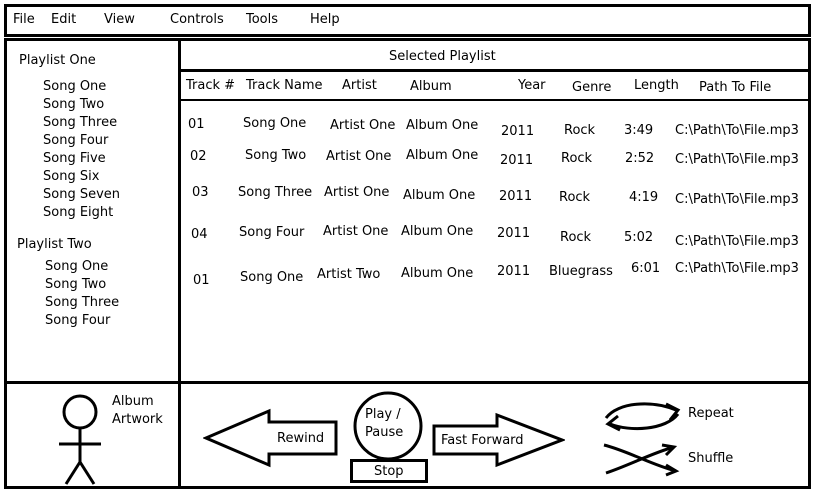  What do you see at coordinates (78, 212) in the screenshot?
I see `playlist-one-song: Song Eight` at bounding box center [78, 212].